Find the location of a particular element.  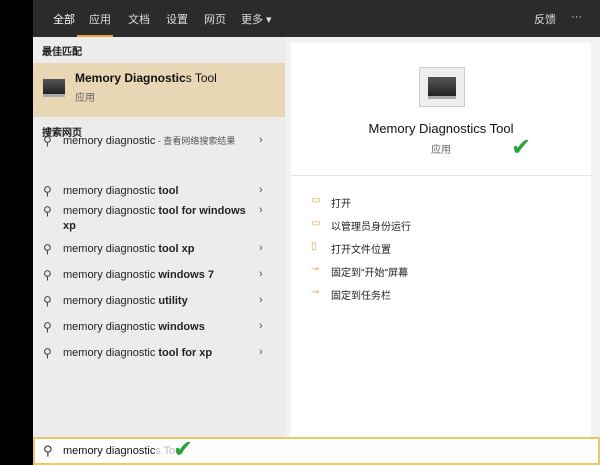

search-input: memory diagnostics Tool is located at coordinates (123, 451).